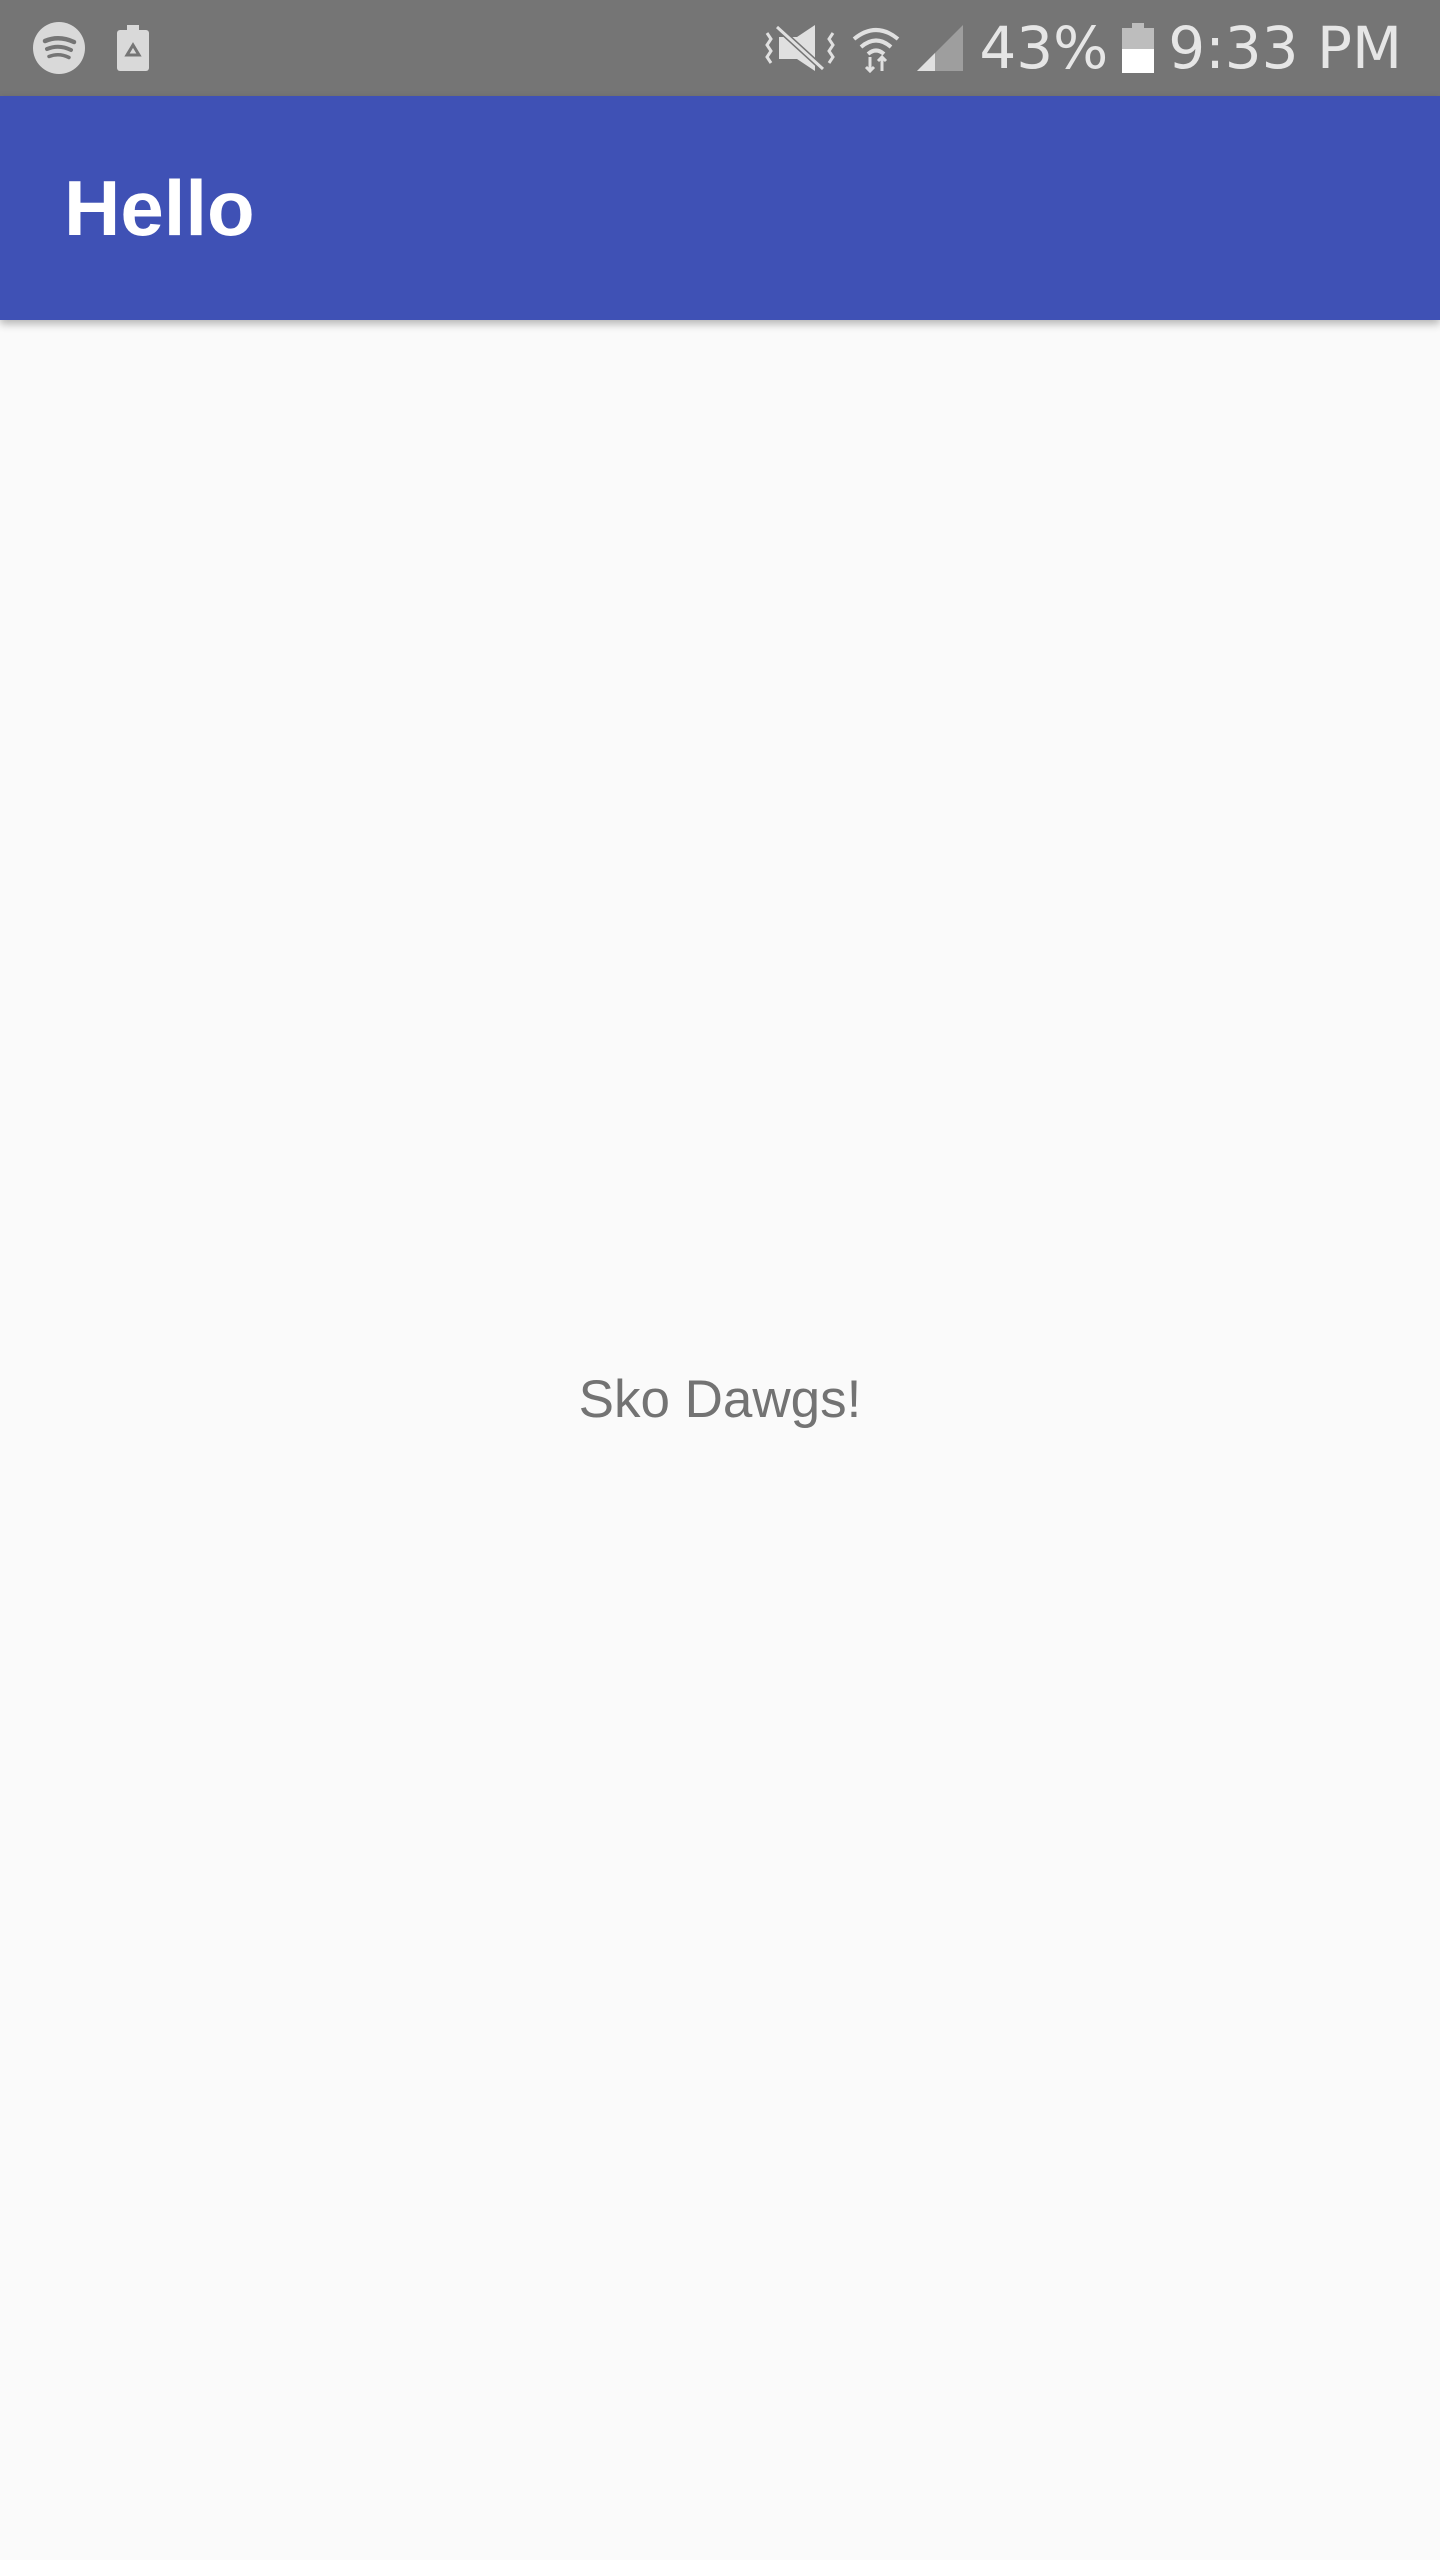  What do you see at coordinates (59, 48) in the screenshot?
I see `spotify-icon` at bounding box center [59, 48].